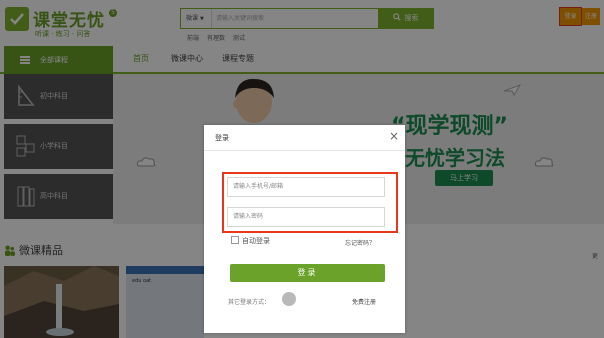 Image resolution: width=604 pixels, height=338 pixels. What do you see at coordinates (306, 187) in the screenshot?
I see `username-input: 请输入手机号/邮箱` at bounding box center [306, 187].